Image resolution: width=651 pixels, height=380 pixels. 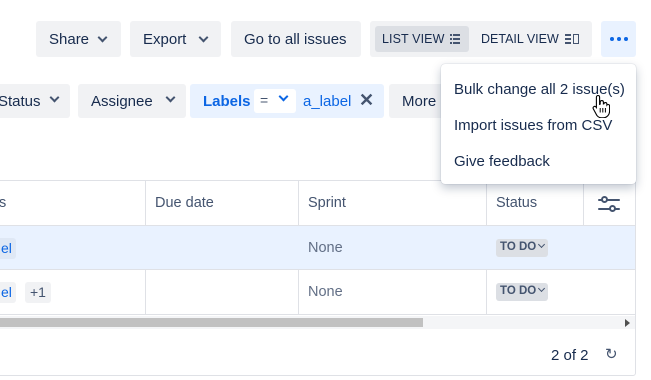 I want to click on detail-view-button: DETAIL VIEW, so click(x=530, y=39).